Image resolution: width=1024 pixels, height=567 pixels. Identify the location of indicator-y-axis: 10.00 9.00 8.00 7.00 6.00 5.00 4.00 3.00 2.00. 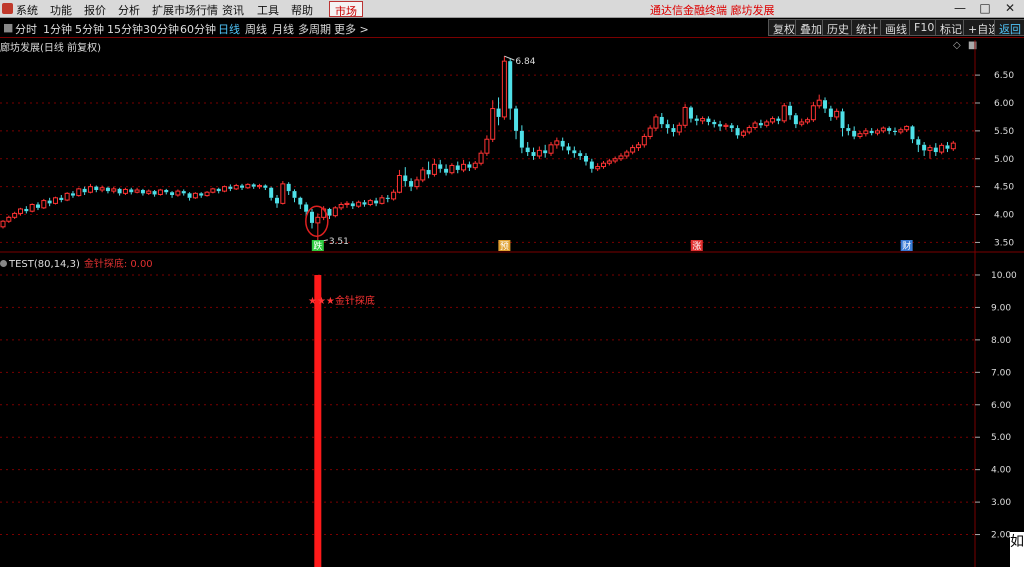
(996, 406).